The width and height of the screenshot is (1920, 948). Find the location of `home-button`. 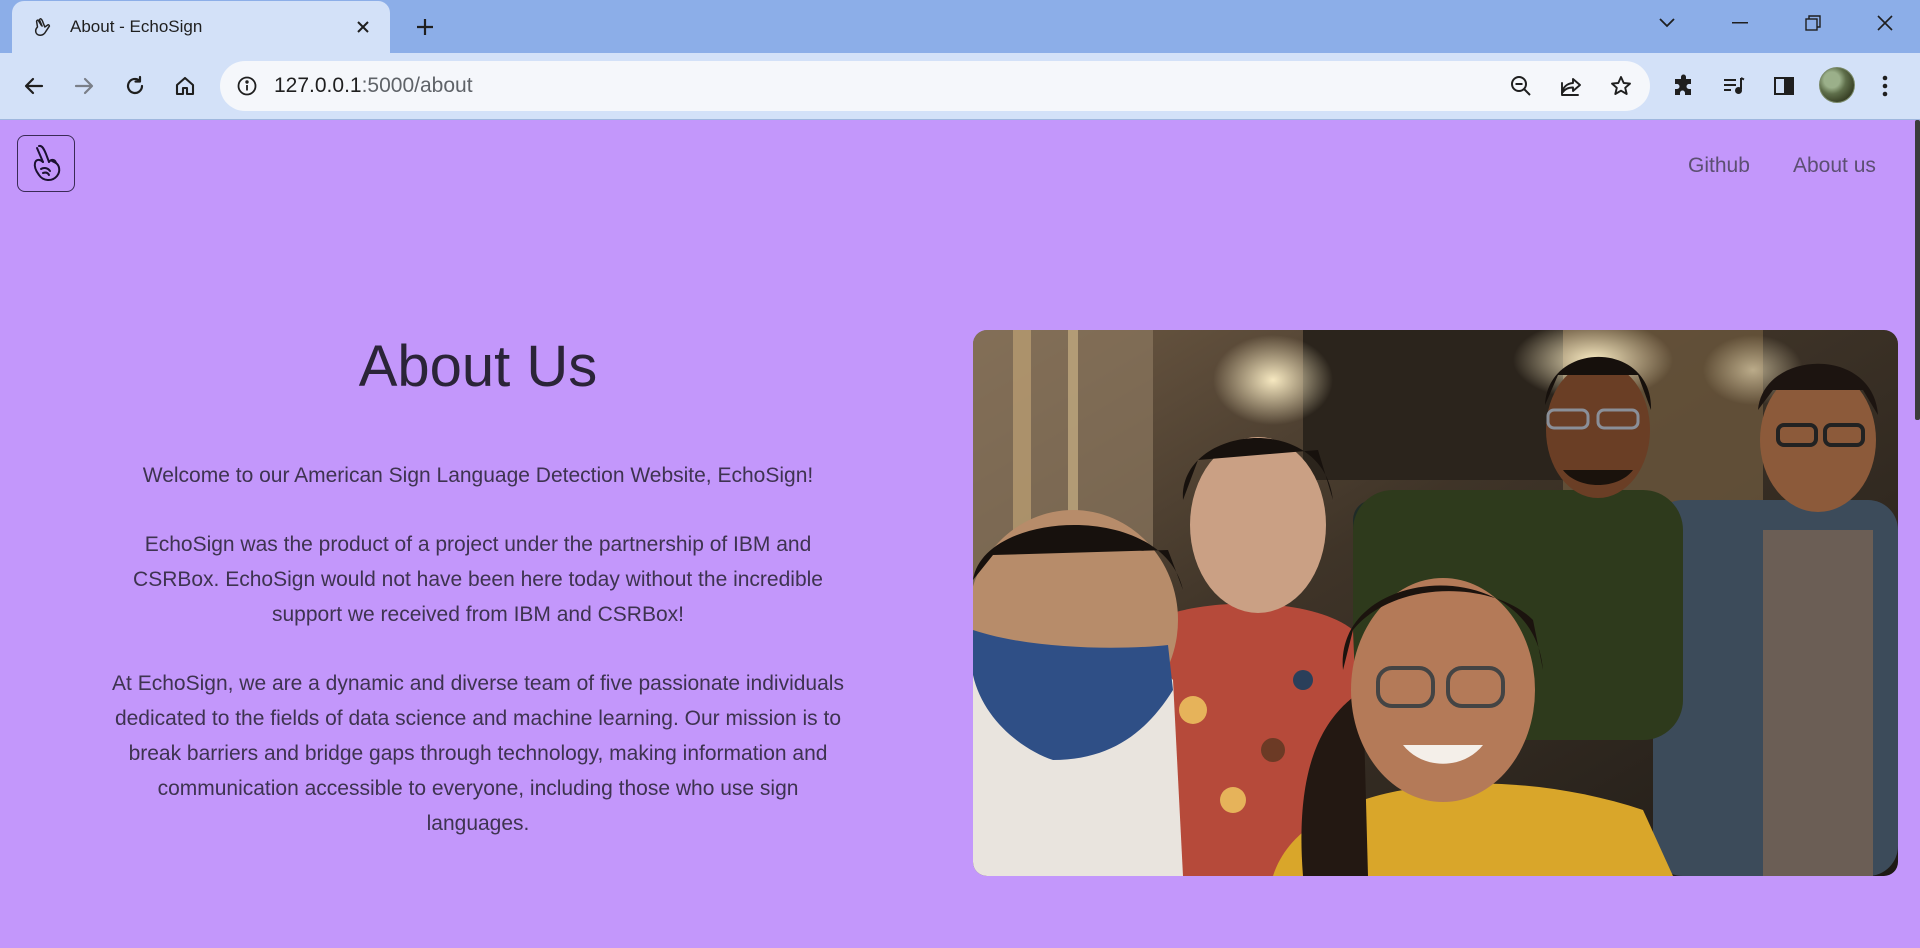

home-button is located at coordinates (185, 86).